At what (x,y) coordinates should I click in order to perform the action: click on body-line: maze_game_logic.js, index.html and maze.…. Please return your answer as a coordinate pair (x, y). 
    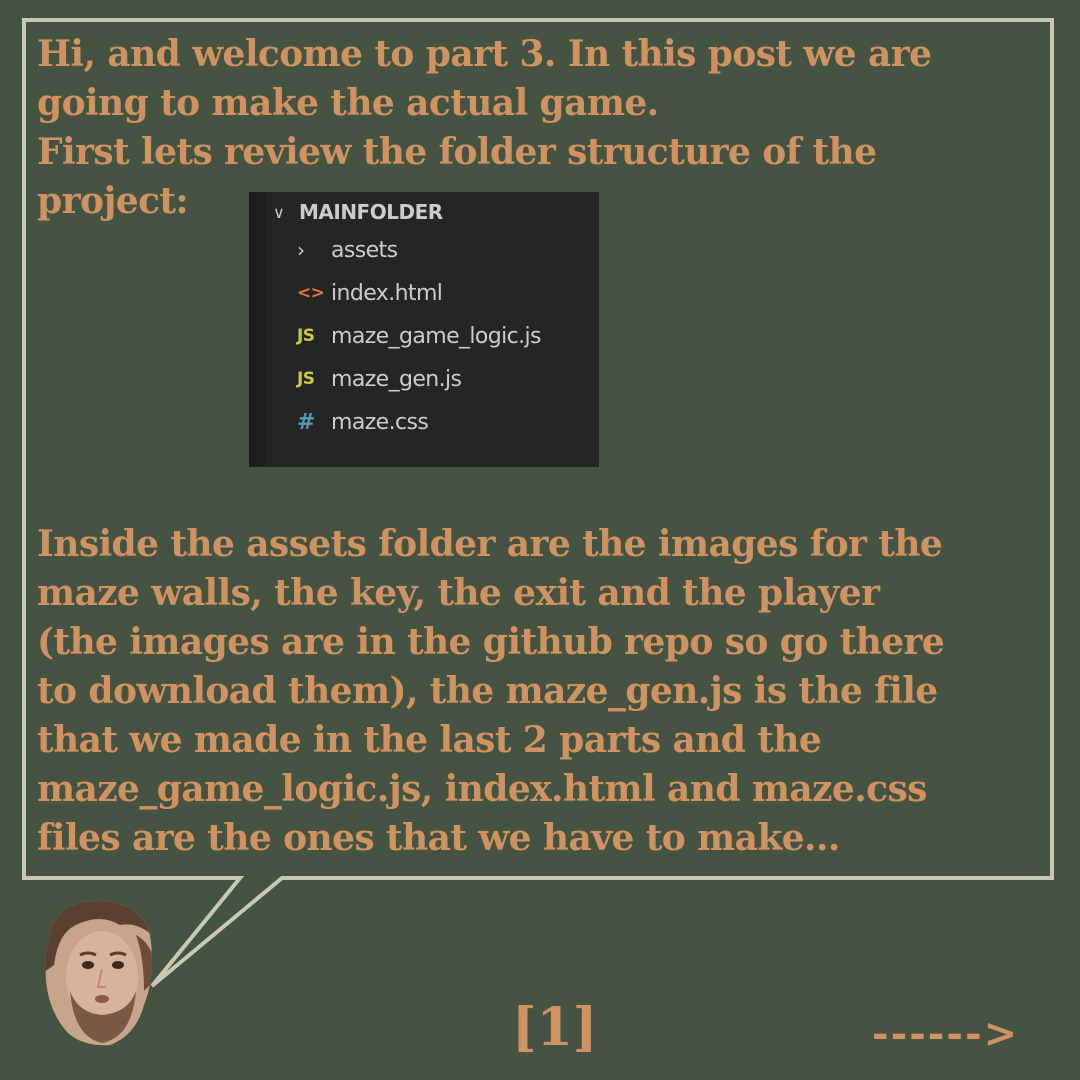
    Looking at the image, I should click on (482, 789).